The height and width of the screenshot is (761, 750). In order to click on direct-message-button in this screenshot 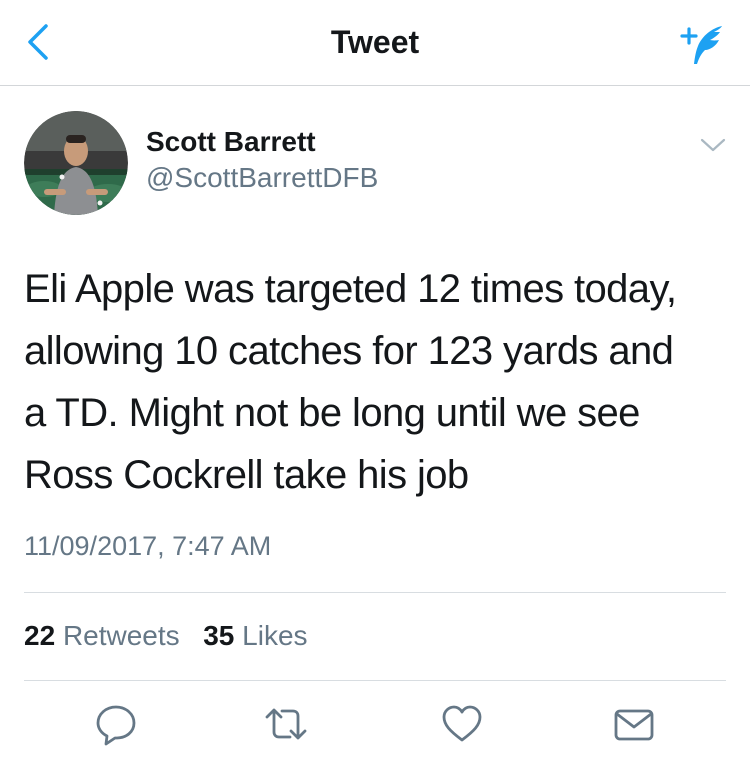, I will do `click(634, 724)`.